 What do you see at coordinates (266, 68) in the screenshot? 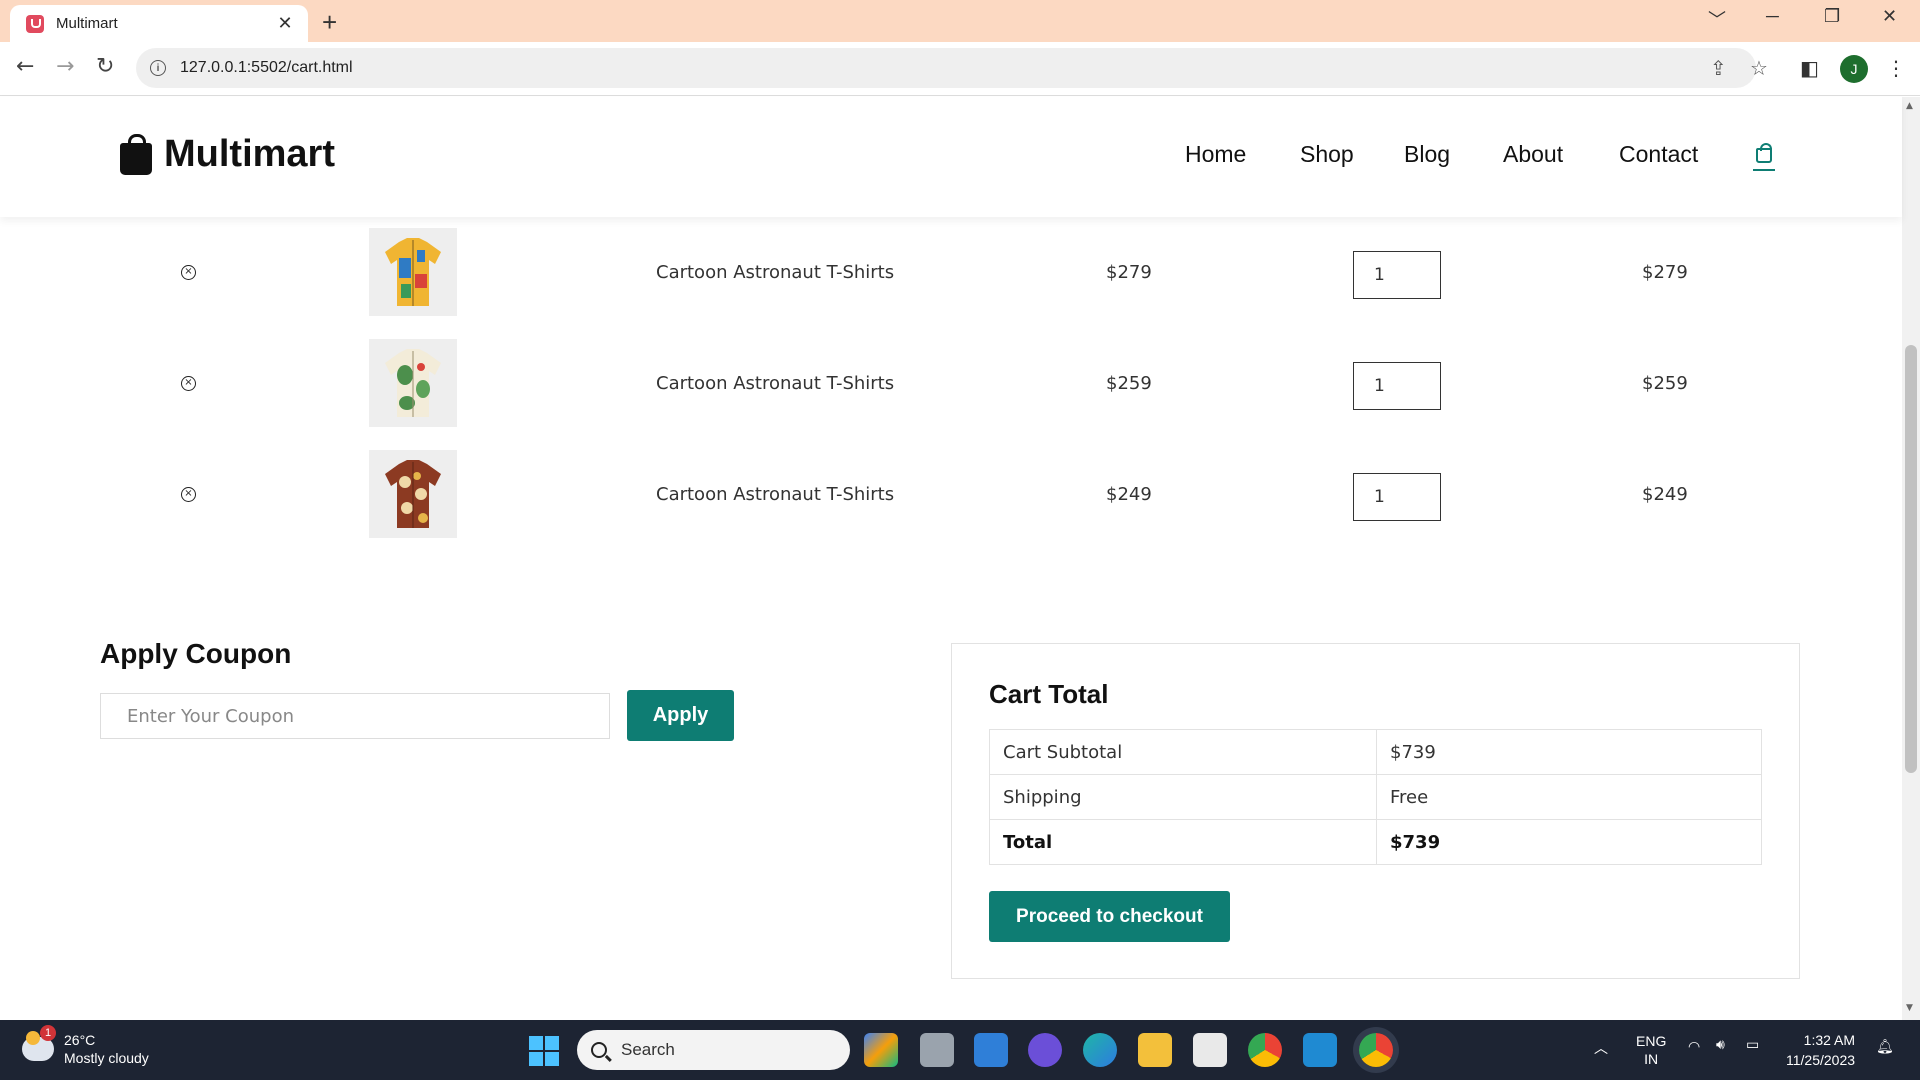
I see `url-text: 127.0.0.1:5502/cart.html` at bounding box center [266, 68].